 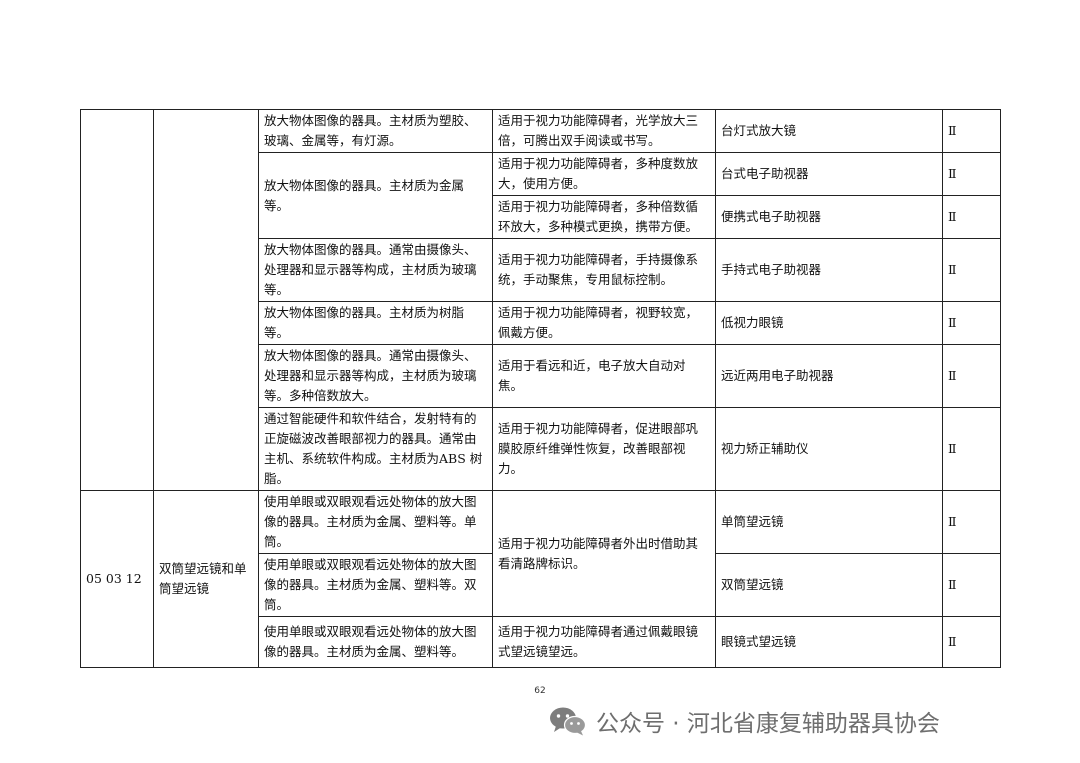 I want to click on description-cell: 放大物体图像的器具。主材质为金属等。, so click(x=375, y=195).